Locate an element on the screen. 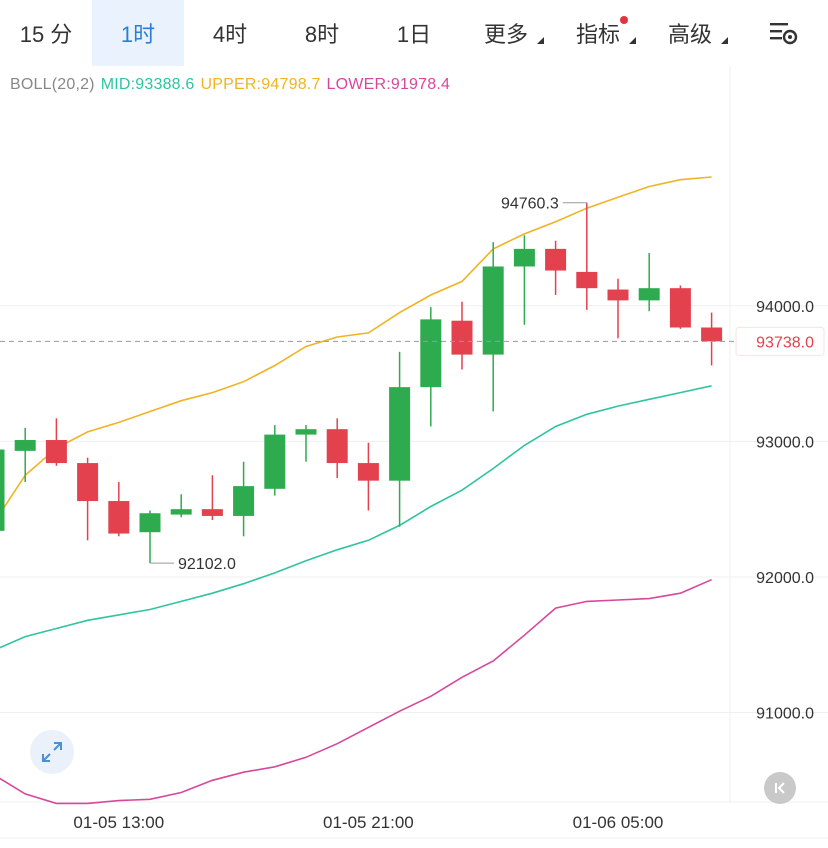 Image resolution: width=828 pixels, height=848 pixels. time-label: 01-06 05:00 is located at coordinates (618, 822).